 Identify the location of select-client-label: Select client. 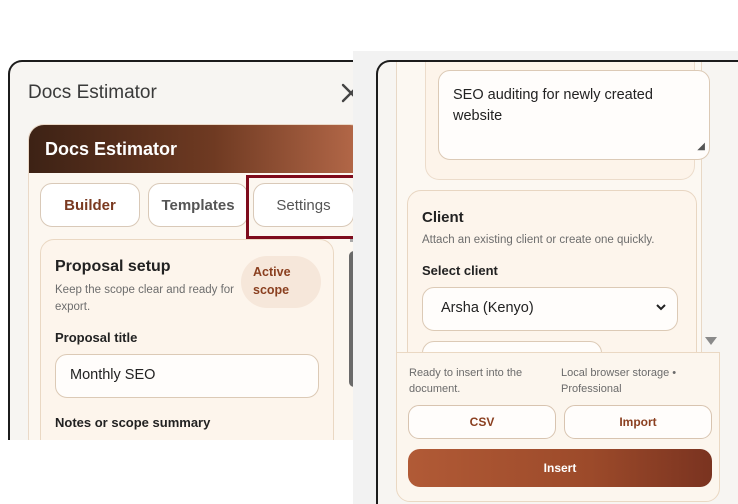
(460, 270).